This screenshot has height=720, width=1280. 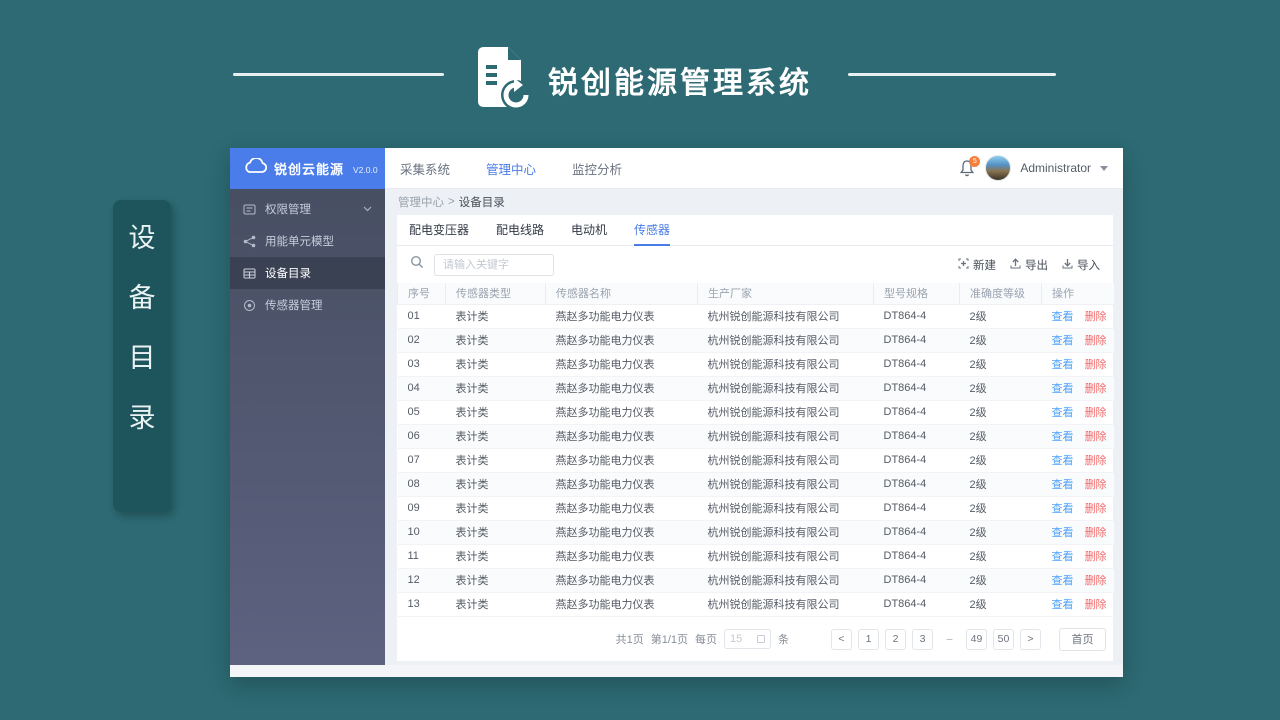 I want to click on device-type-tabs: 配电变压器 配电线路 电动机 传感器, so click(x=755, y=230).